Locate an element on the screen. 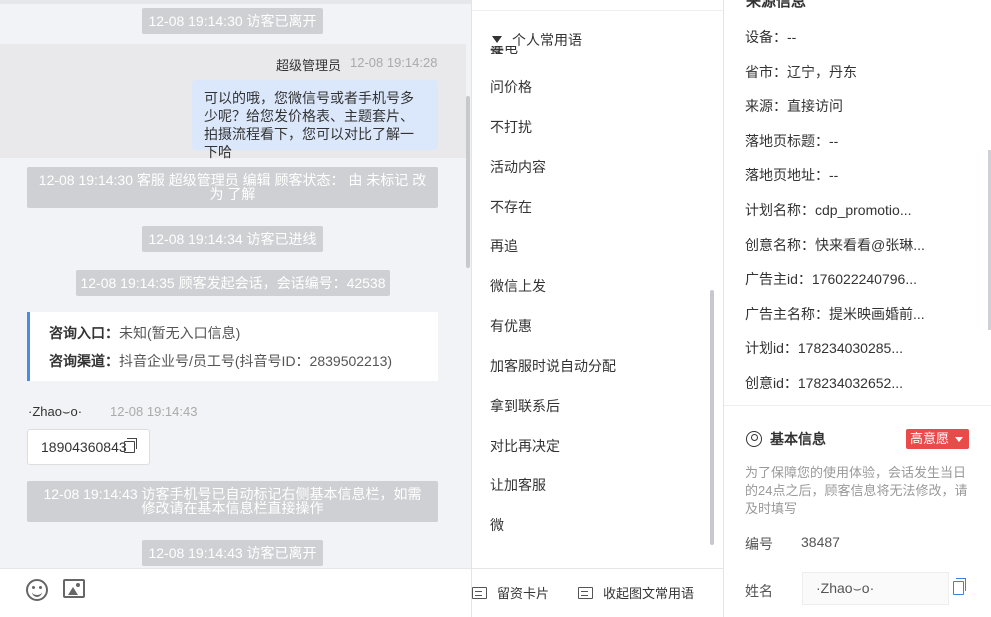  phrase-item: 让加客服 is located at coordinates (553, 495).